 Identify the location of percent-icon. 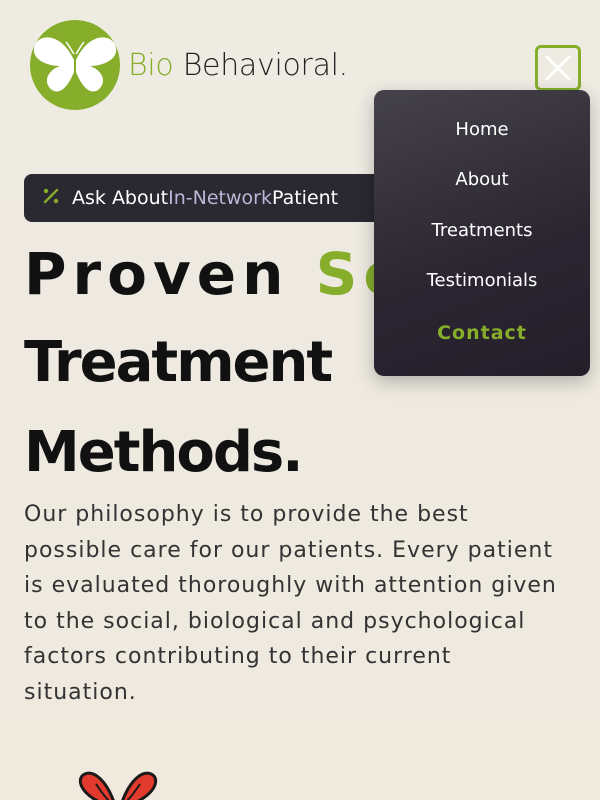
(51, 198).